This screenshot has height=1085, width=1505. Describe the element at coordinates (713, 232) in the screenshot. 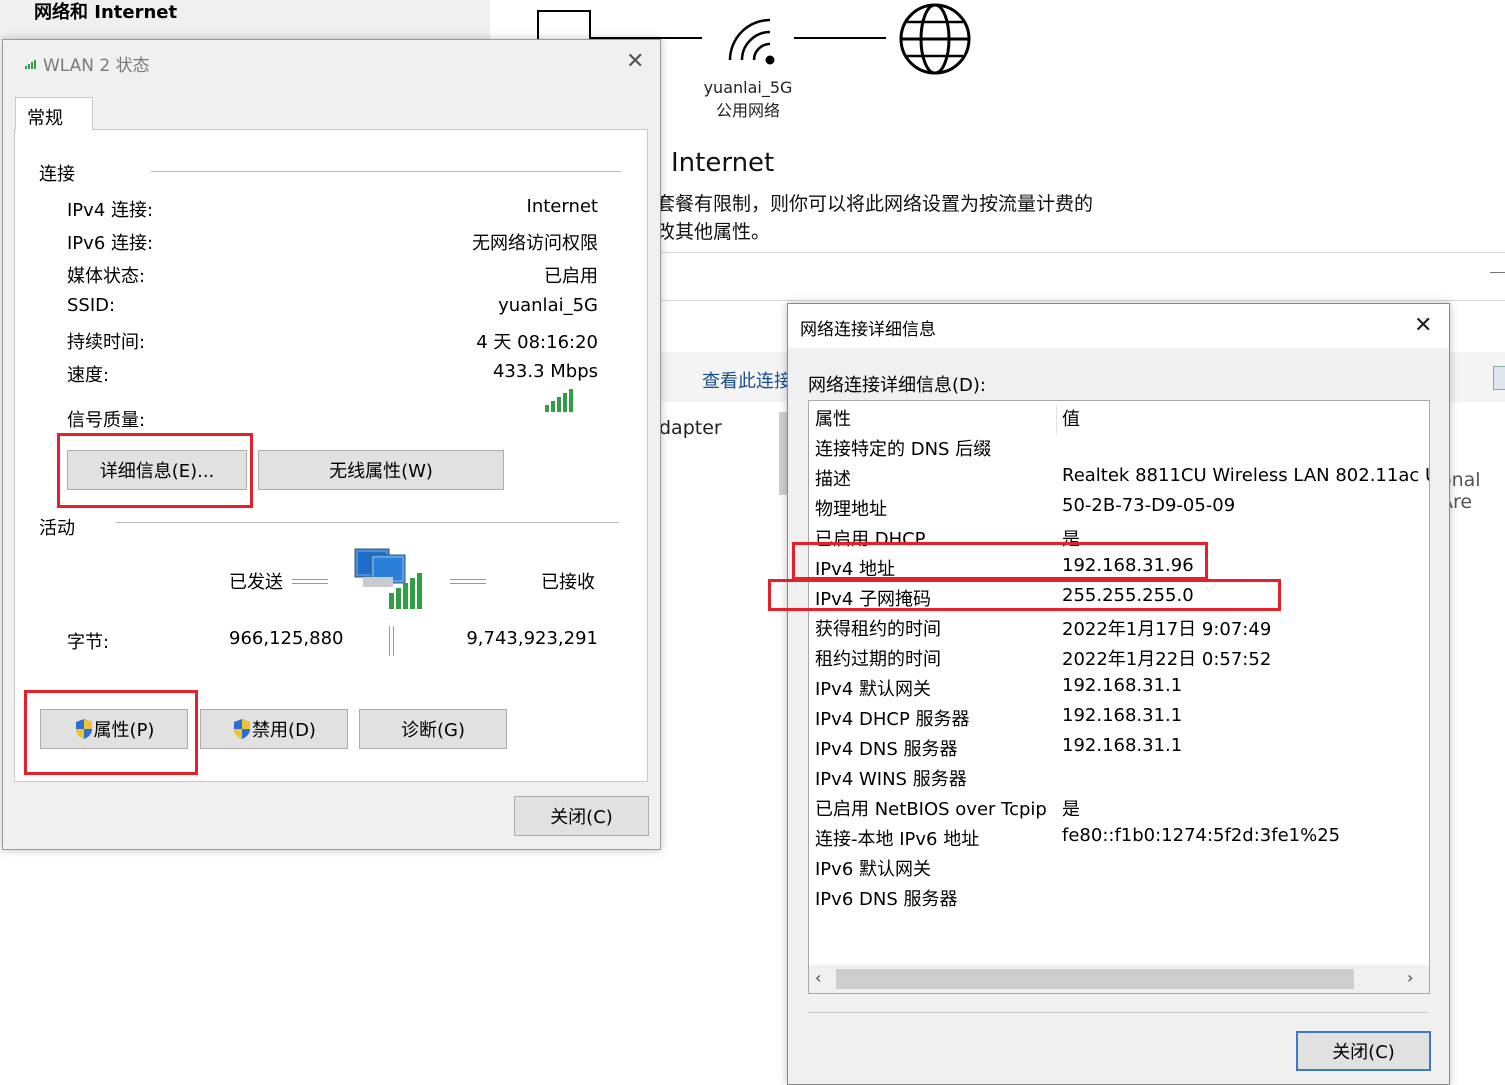

I see `metered-description-2: 改其他属性。` at that location.